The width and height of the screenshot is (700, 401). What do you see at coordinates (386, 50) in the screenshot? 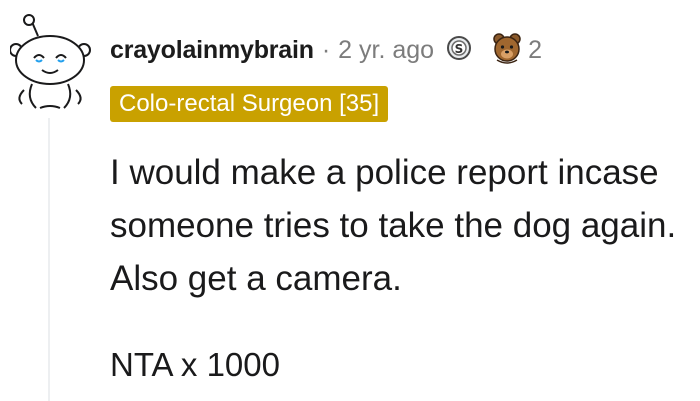
I see `comment-timestamp: 2 yr. ago` at bounding box center [386, 50].